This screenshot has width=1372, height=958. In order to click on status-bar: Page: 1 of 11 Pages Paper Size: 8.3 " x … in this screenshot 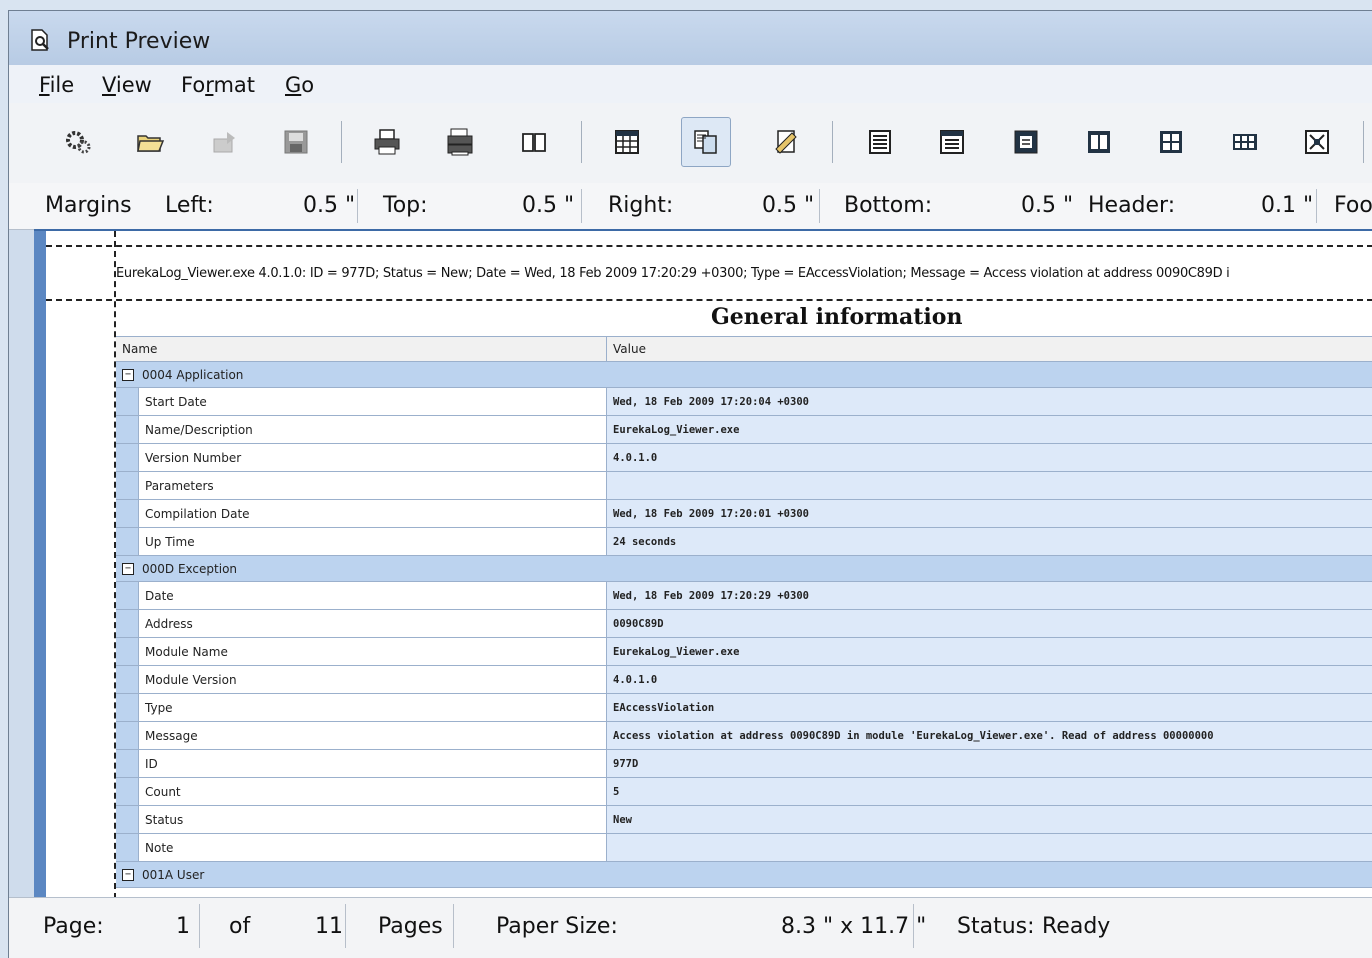, I will do `click(690, 927)`.